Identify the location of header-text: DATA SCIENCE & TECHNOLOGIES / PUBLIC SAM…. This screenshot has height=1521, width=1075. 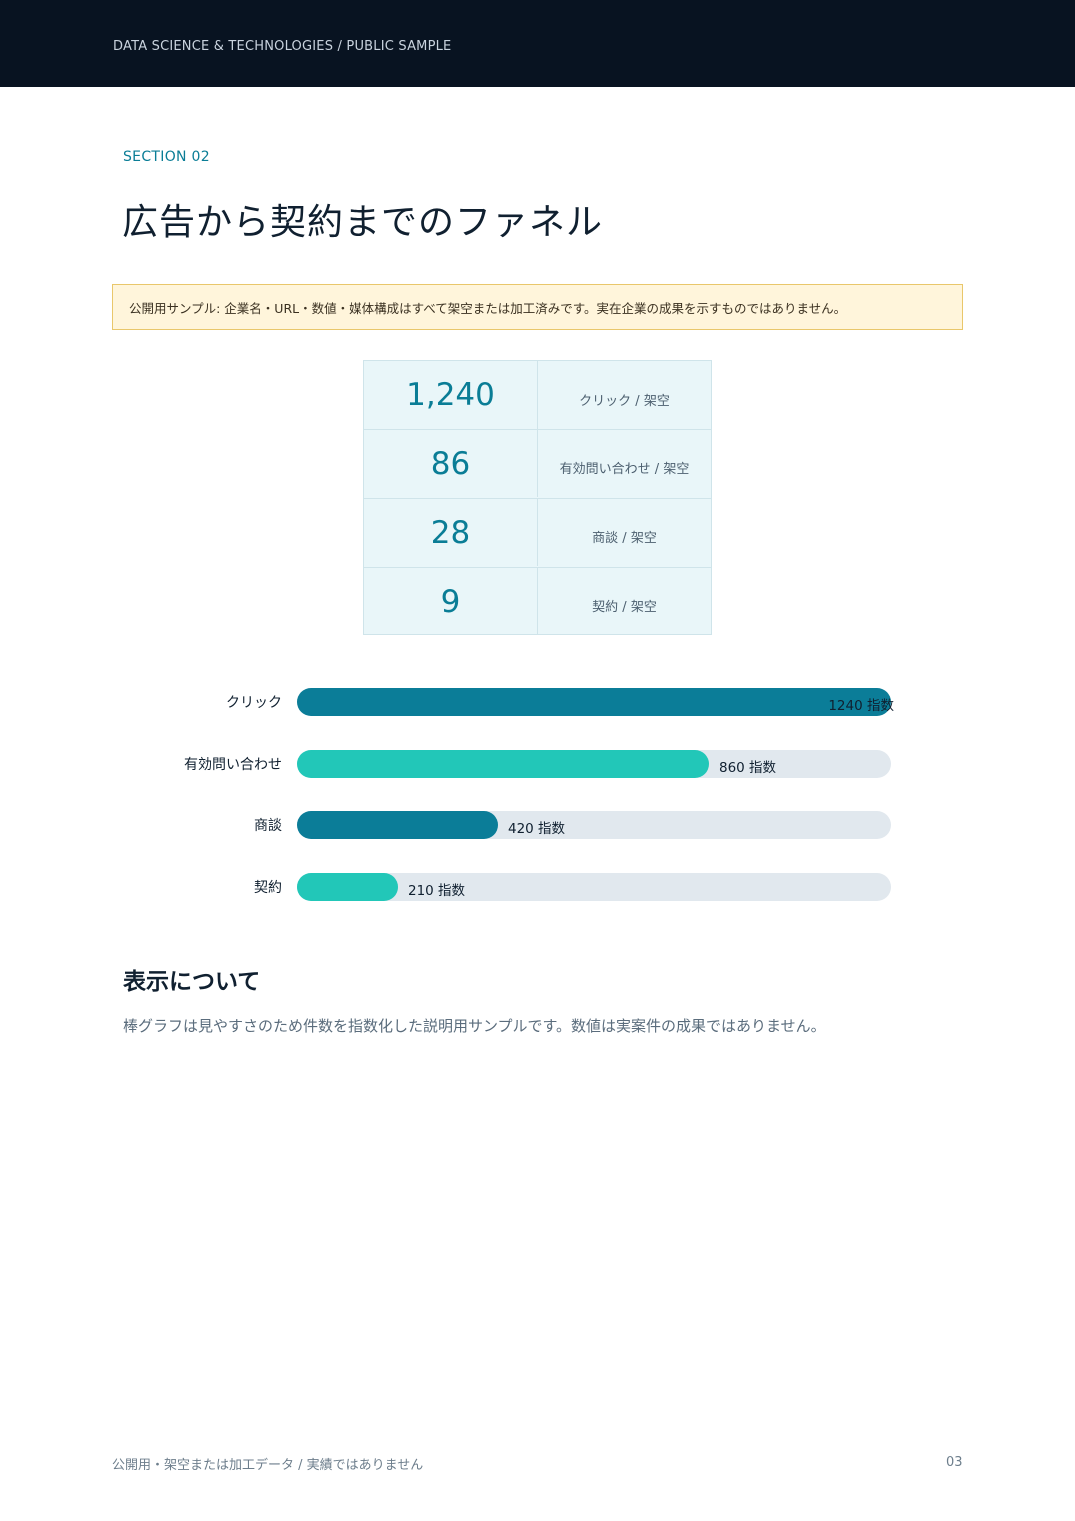
(282, 46).